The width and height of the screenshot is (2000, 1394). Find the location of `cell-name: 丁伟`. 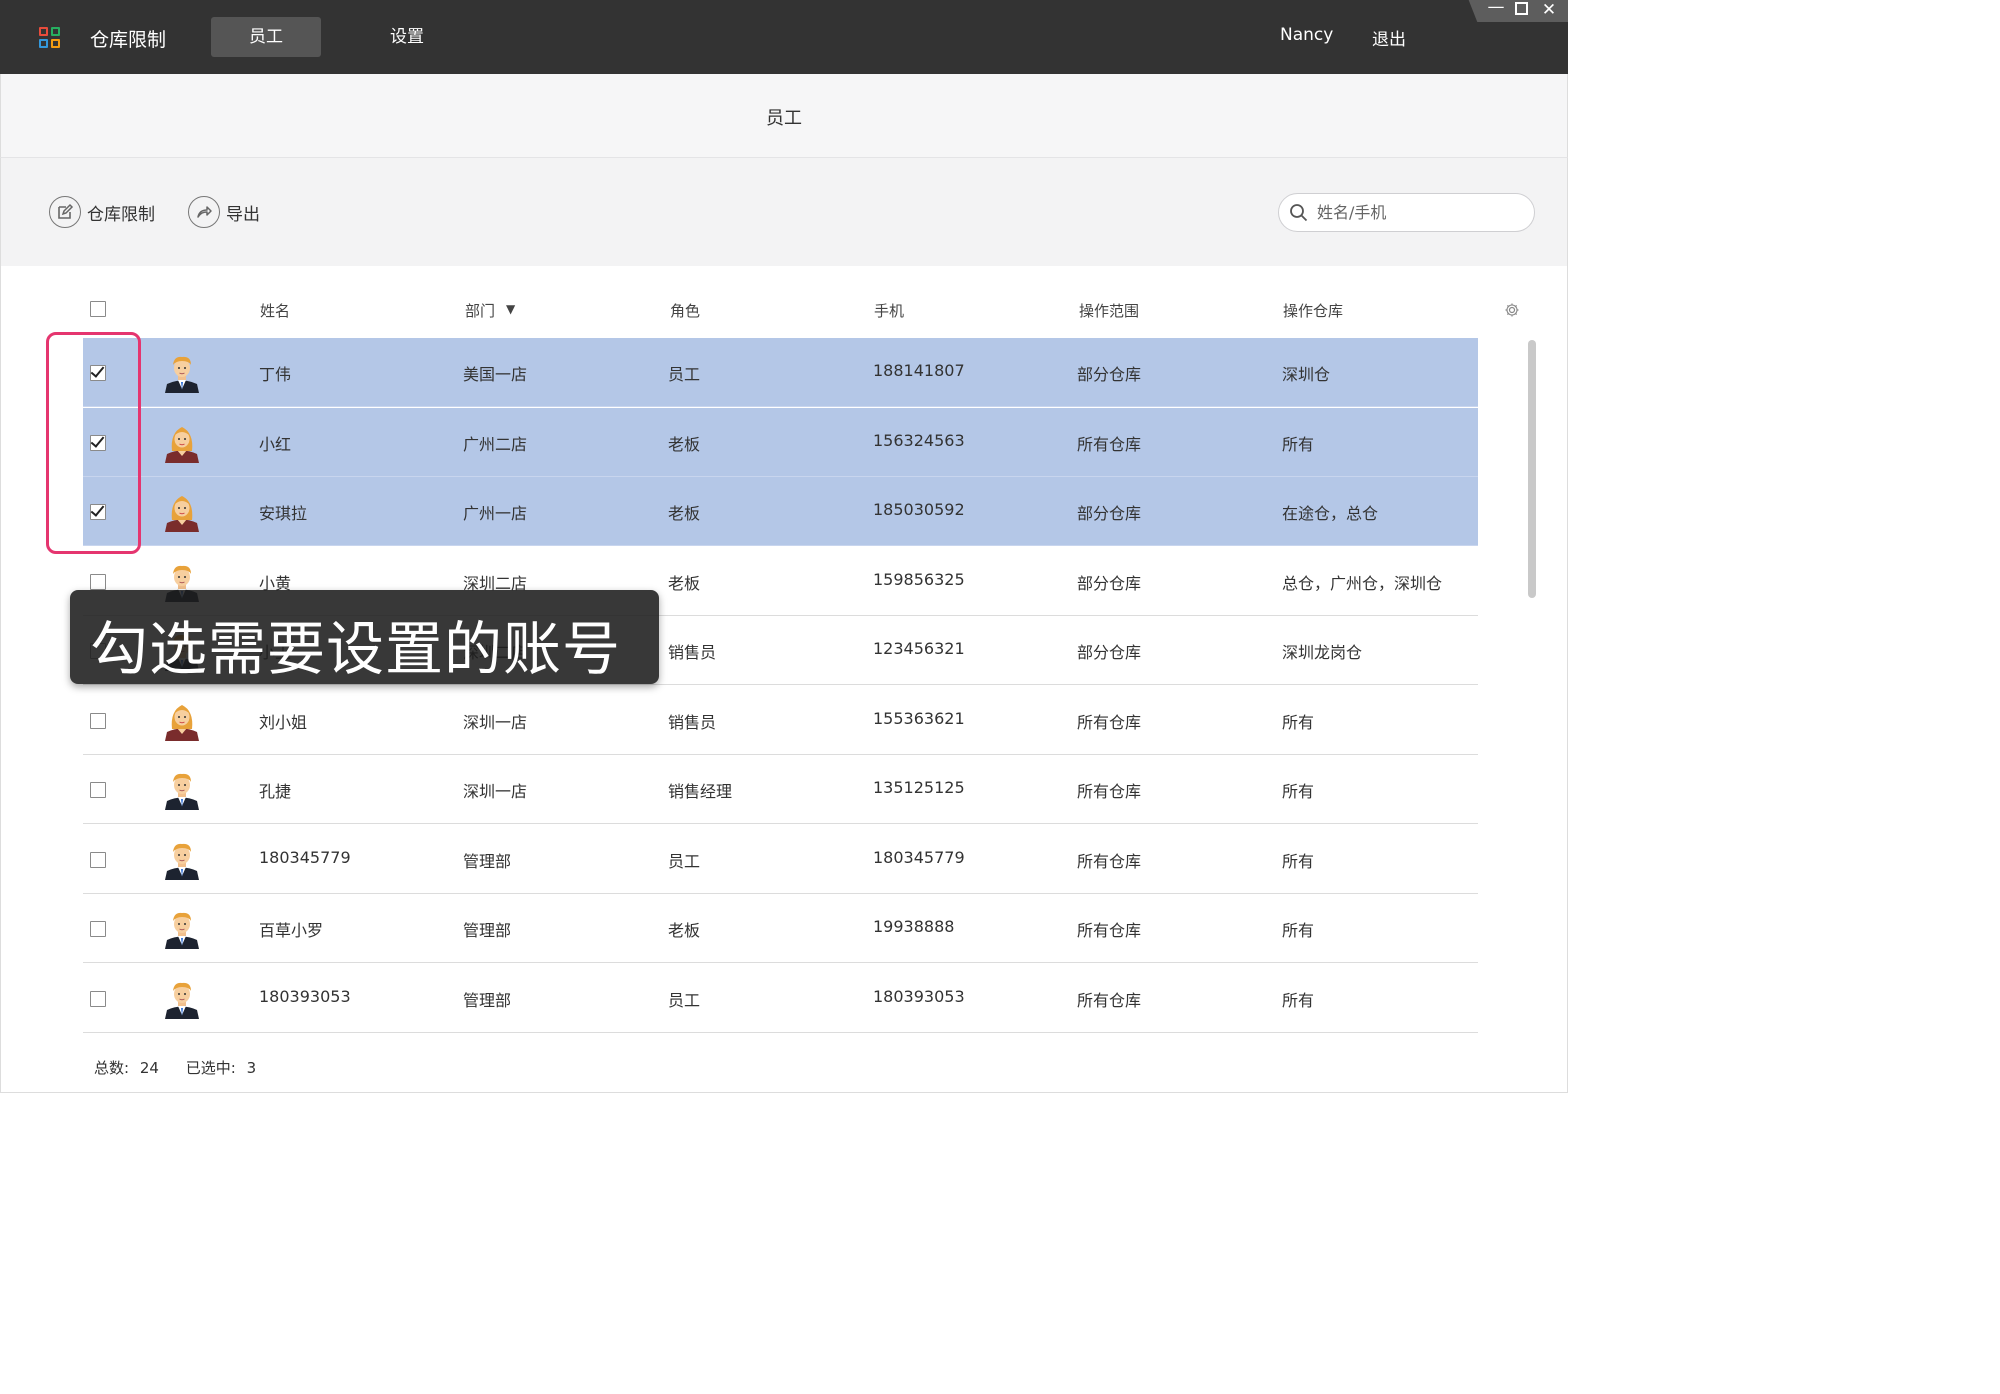

cell-name: 丁伟 is located at coordinates (275, 374).